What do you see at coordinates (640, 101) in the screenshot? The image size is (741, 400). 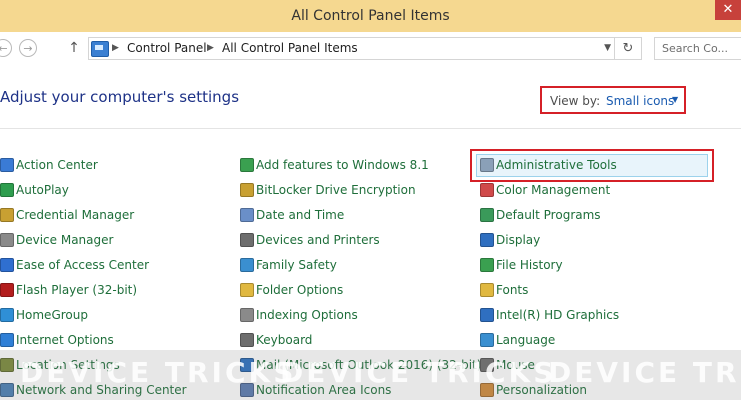 I see `view-by-dropdown: Small icons` at bounding box center [640, 101].